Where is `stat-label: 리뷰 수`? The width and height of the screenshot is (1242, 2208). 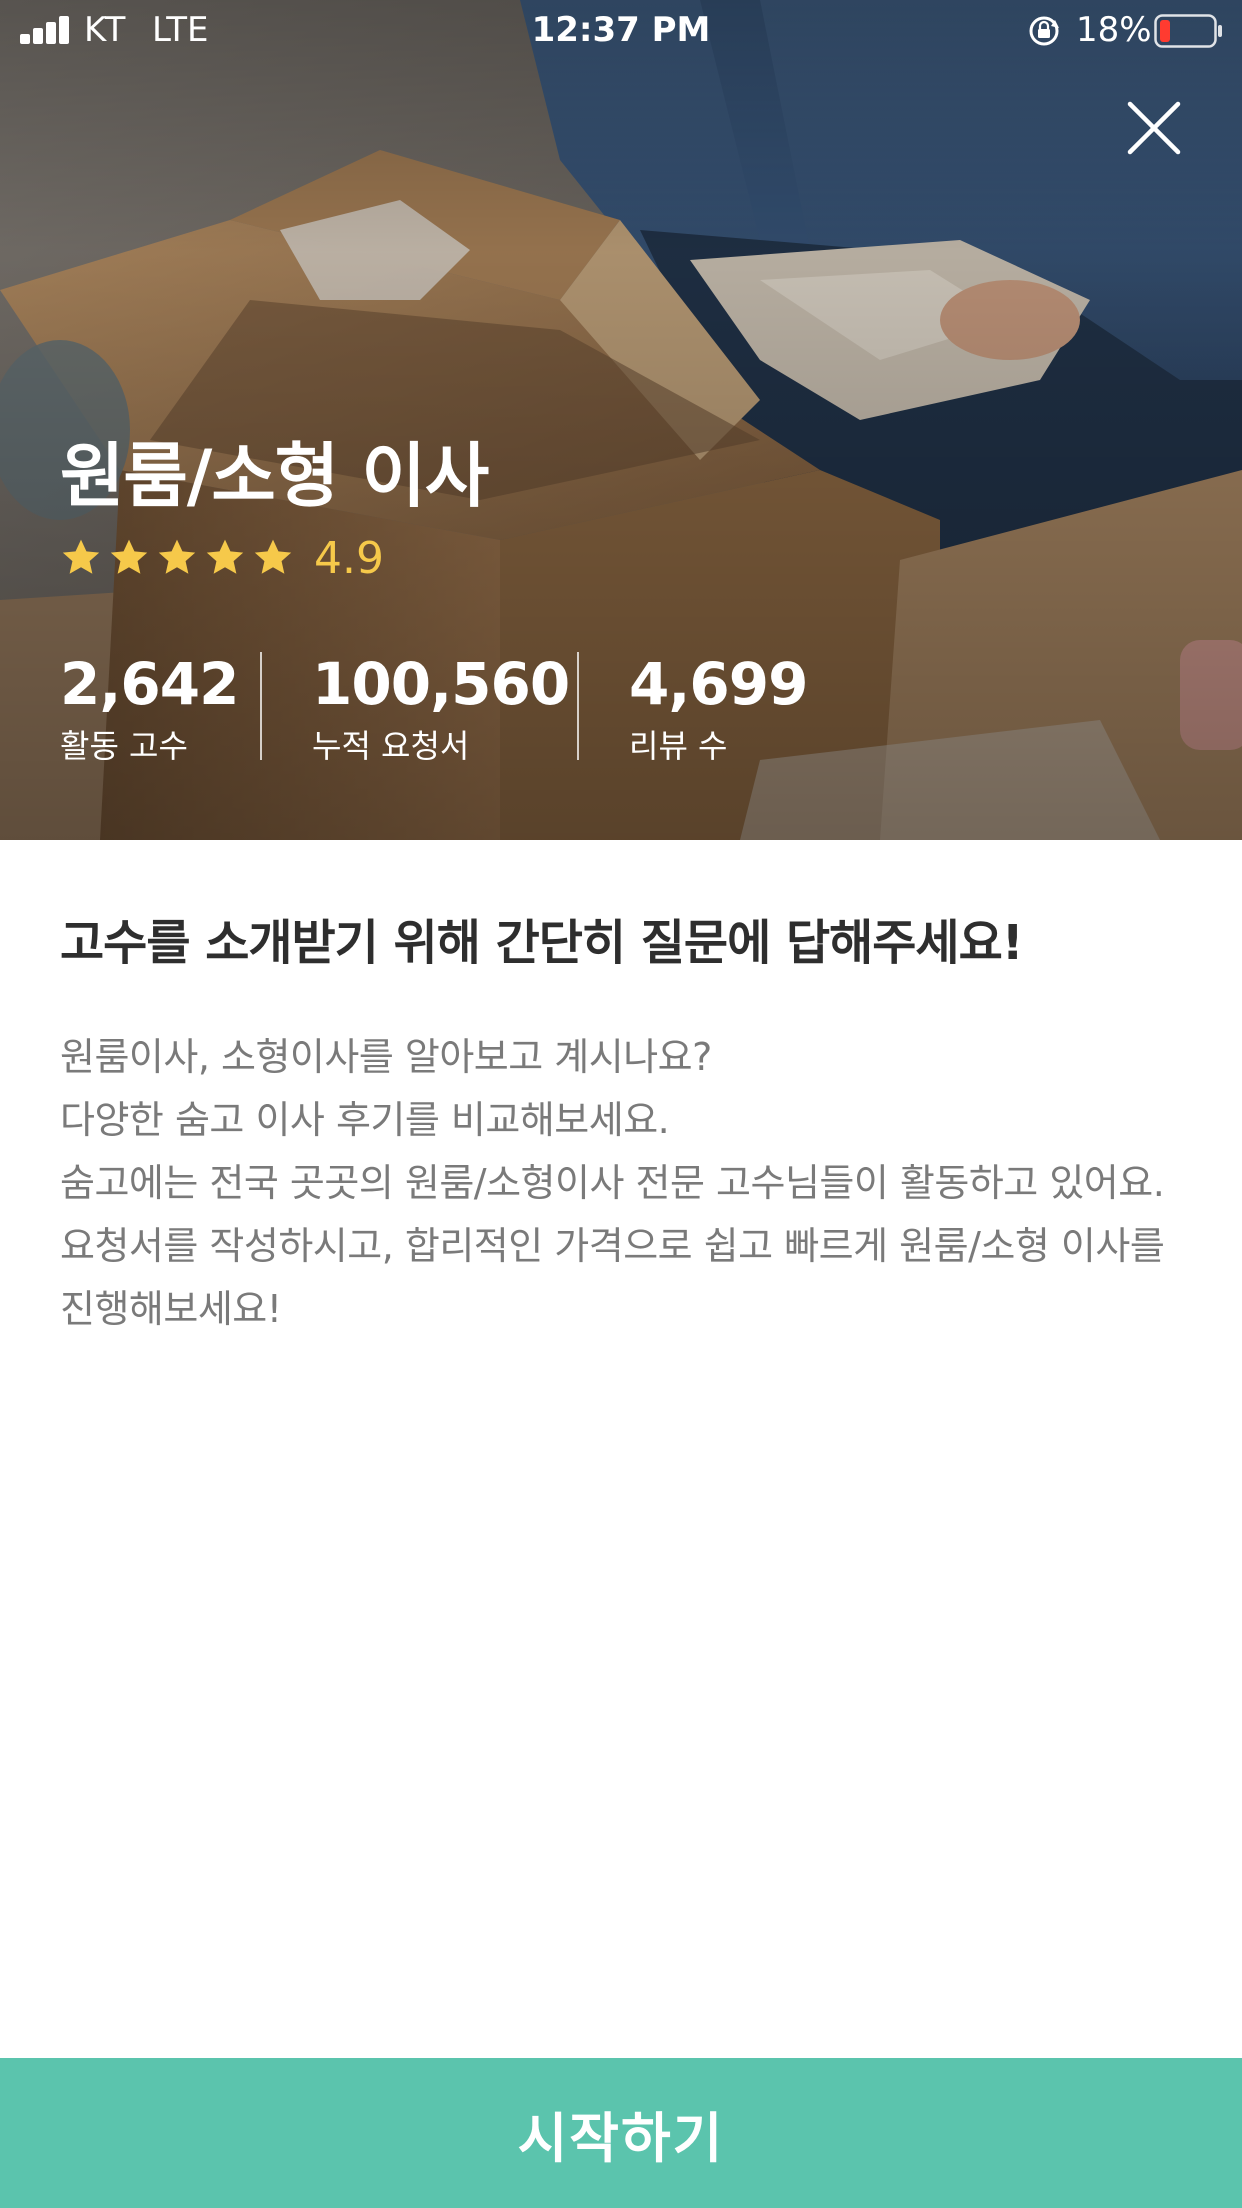 stat-label: 리뷰 수 is located at coordinates (678, 746).